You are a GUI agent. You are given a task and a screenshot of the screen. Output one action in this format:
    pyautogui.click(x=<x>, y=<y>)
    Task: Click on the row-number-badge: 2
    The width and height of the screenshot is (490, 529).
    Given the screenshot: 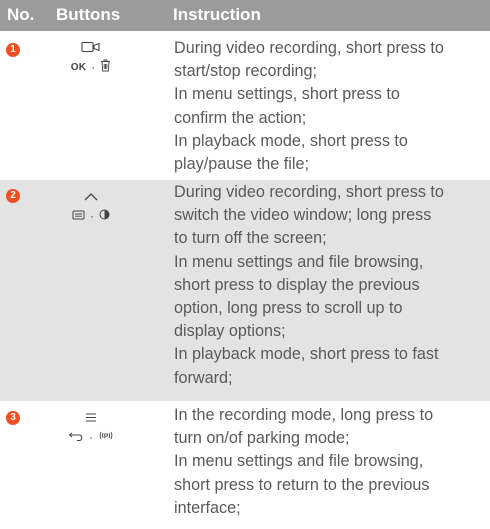 What is the action you would take?
    pyautogui.click(x=13, y=196)
    